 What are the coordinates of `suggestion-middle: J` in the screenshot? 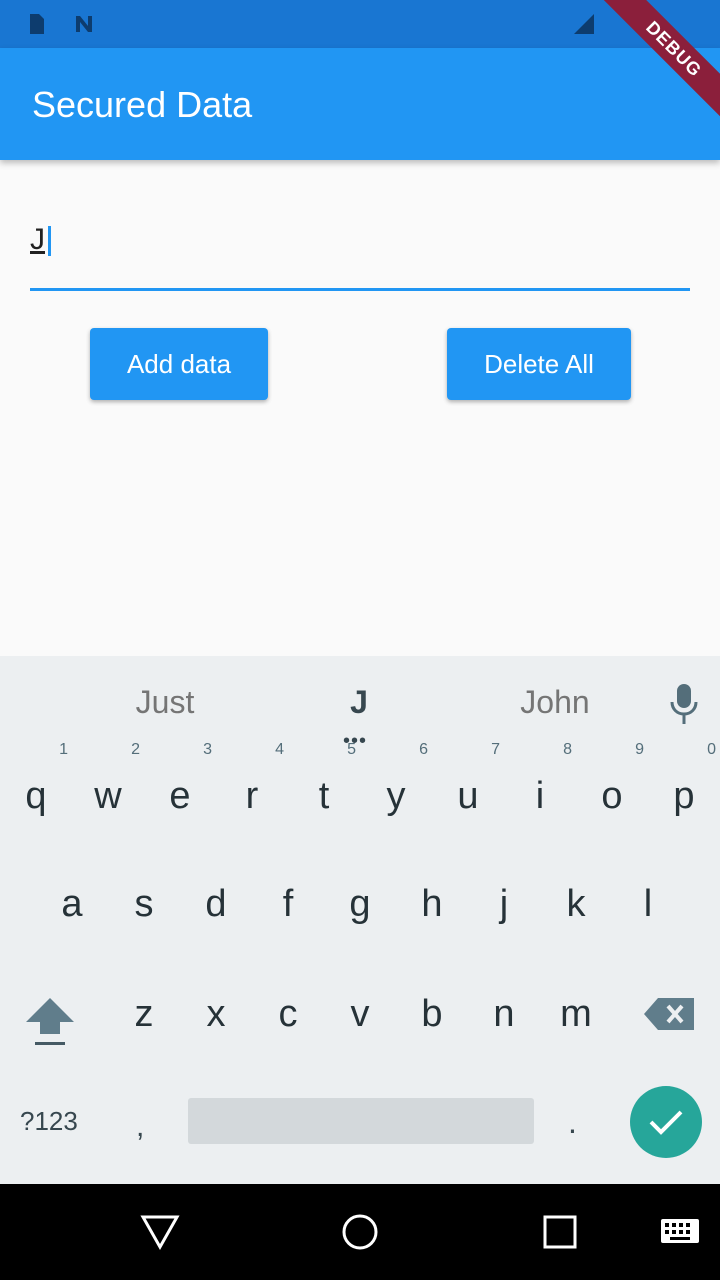 It's located at (359, 702).